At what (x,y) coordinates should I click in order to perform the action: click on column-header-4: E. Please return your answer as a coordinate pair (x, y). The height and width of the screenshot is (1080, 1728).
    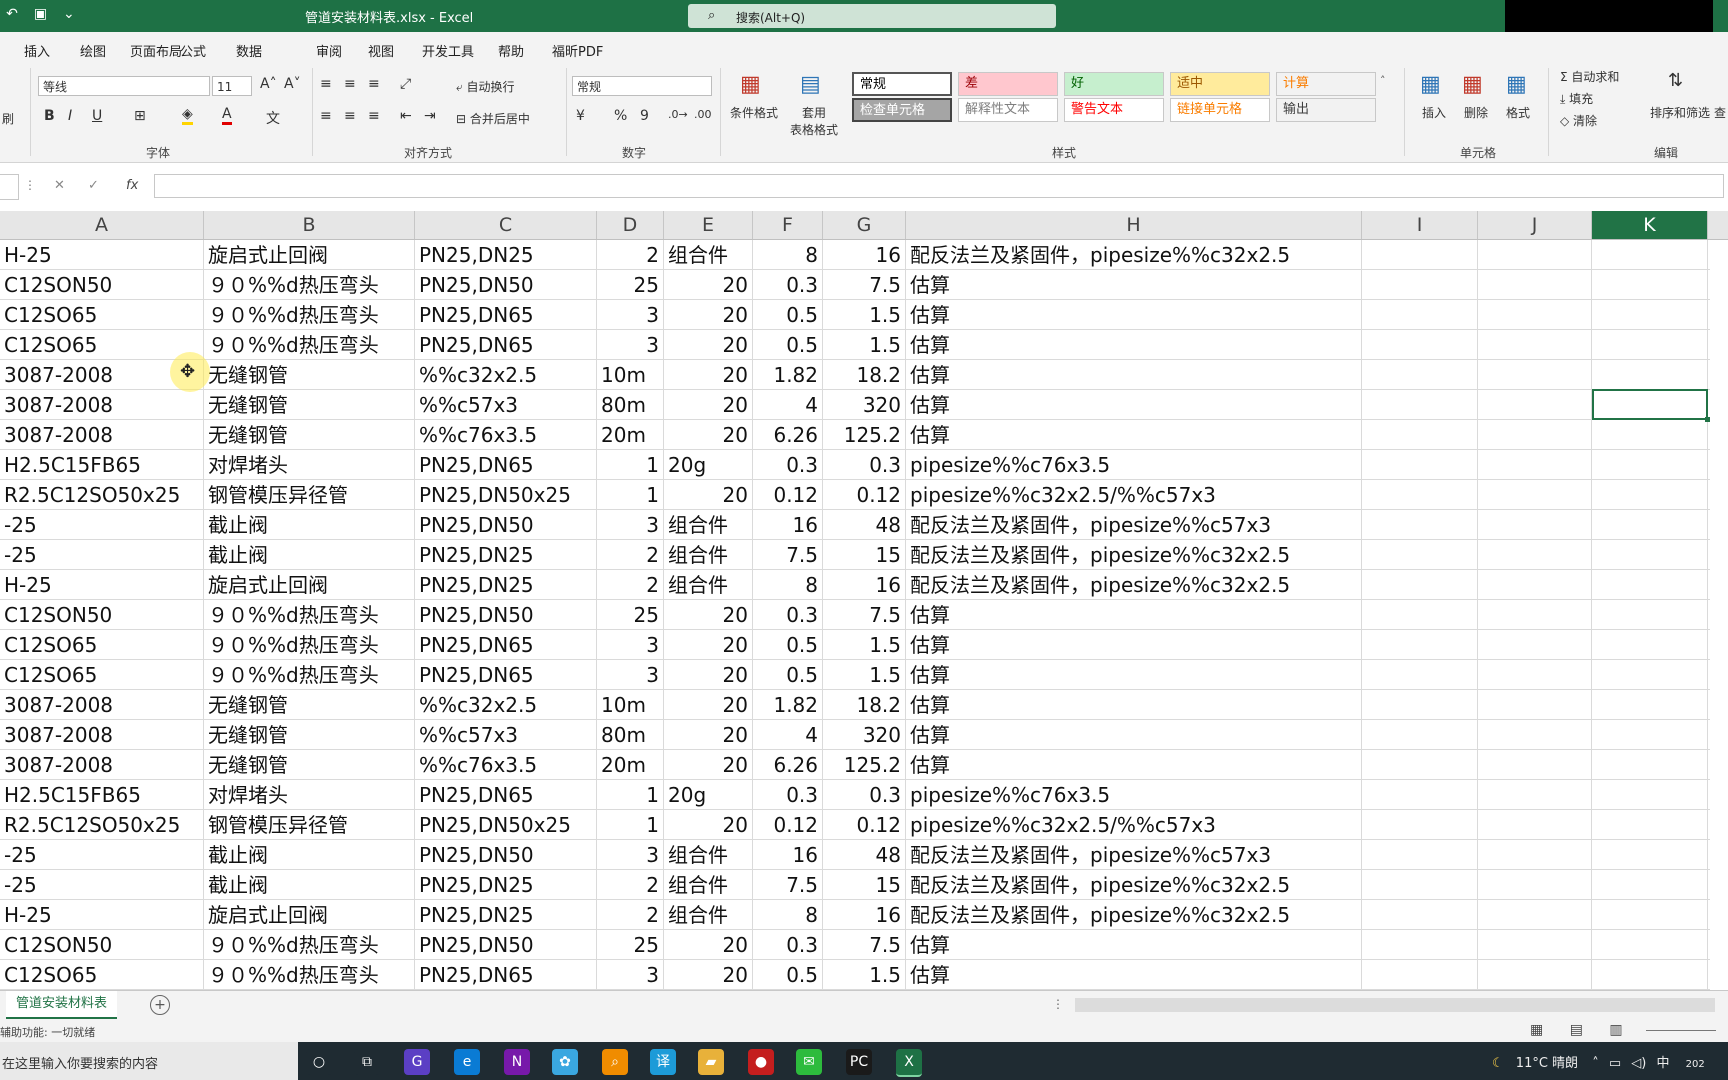
    Looking at the image, I should click on (708, 225).